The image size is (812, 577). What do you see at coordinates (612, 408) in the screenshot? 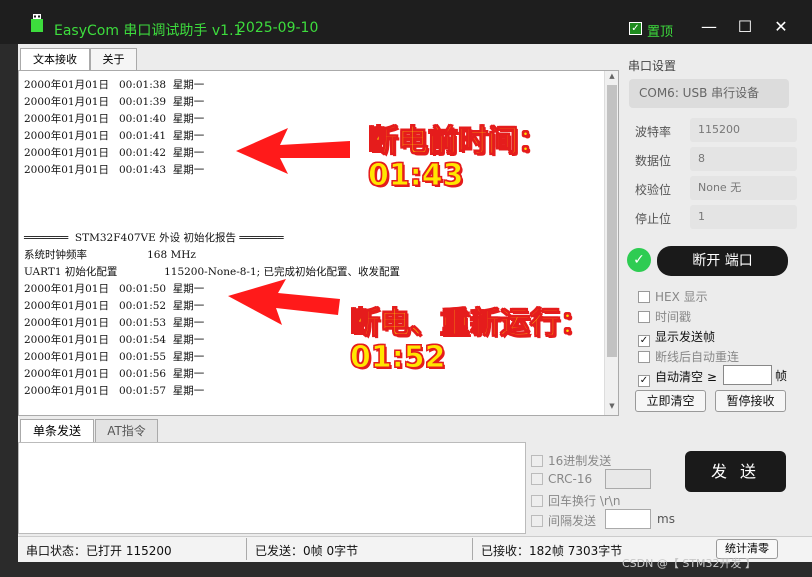
I see `scroll-down-icon: ▼` at bounding box center [612, 408].